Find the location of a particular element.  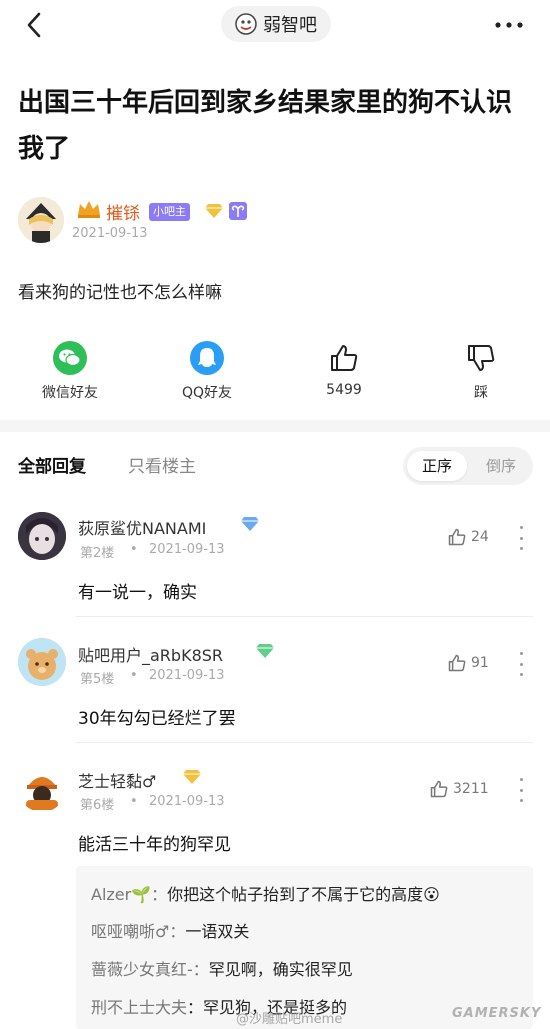

comment-author: 荻原鲨优NANAMI is located at coordinates (142, 527).